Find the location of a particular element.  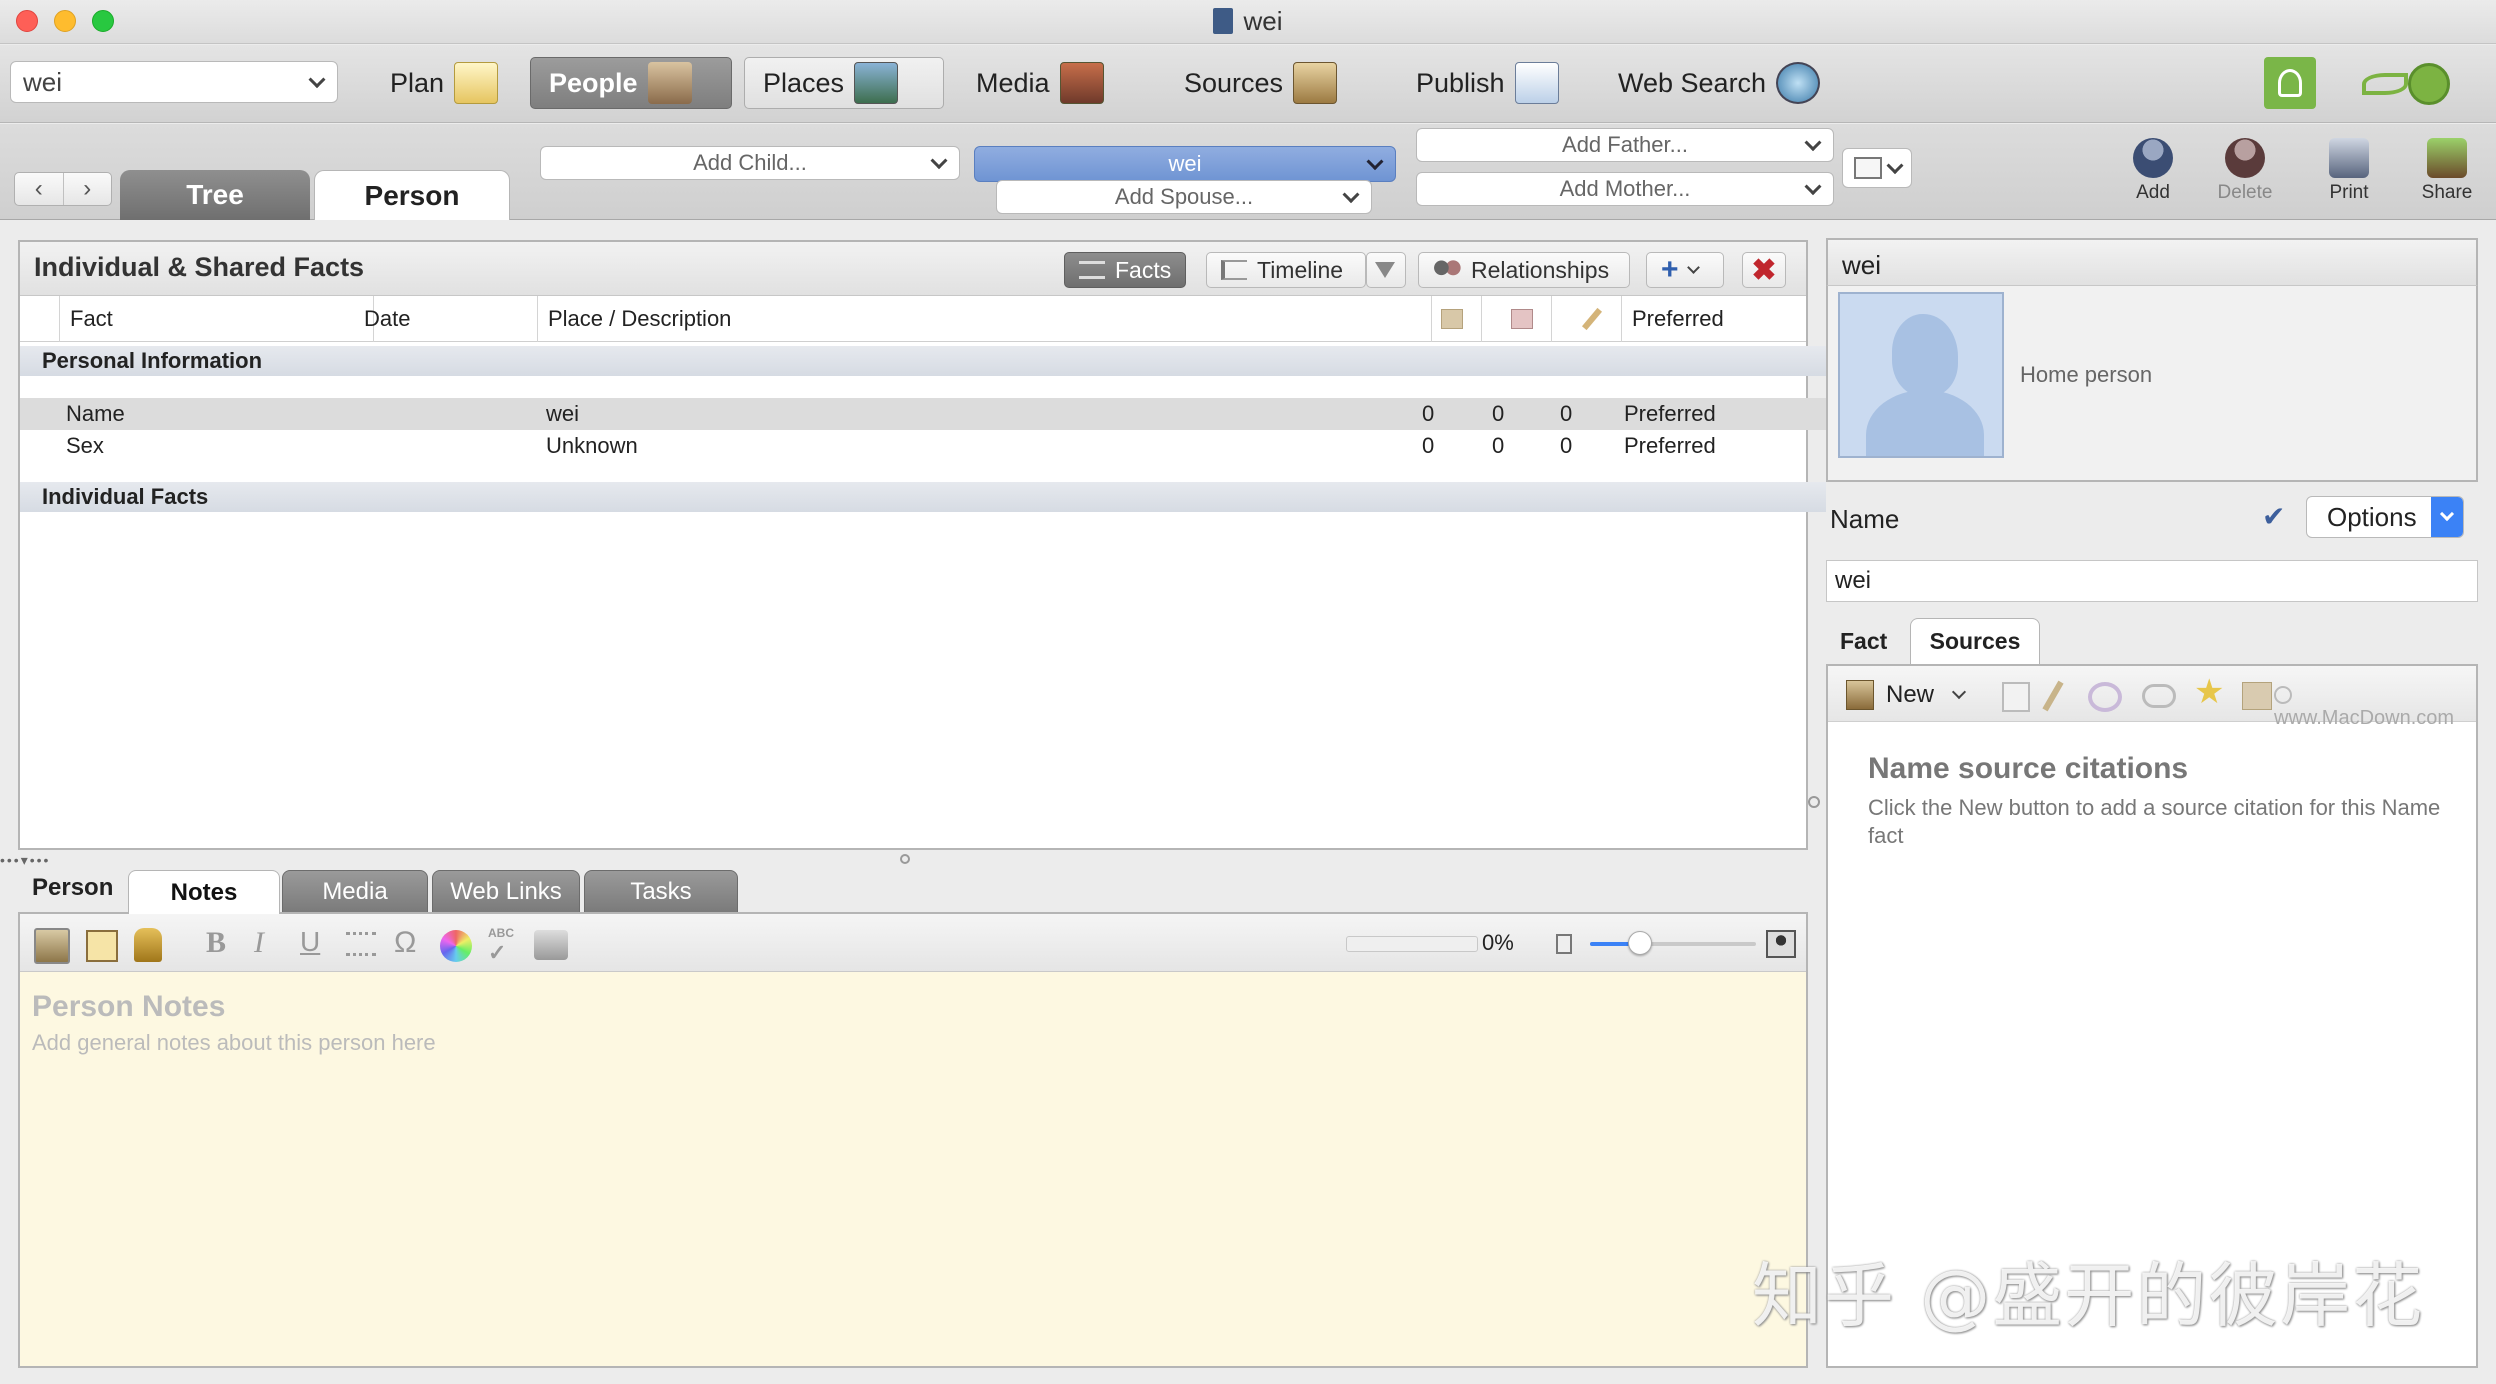

zoom-slider-knob is located at coordinates (1639, 943).